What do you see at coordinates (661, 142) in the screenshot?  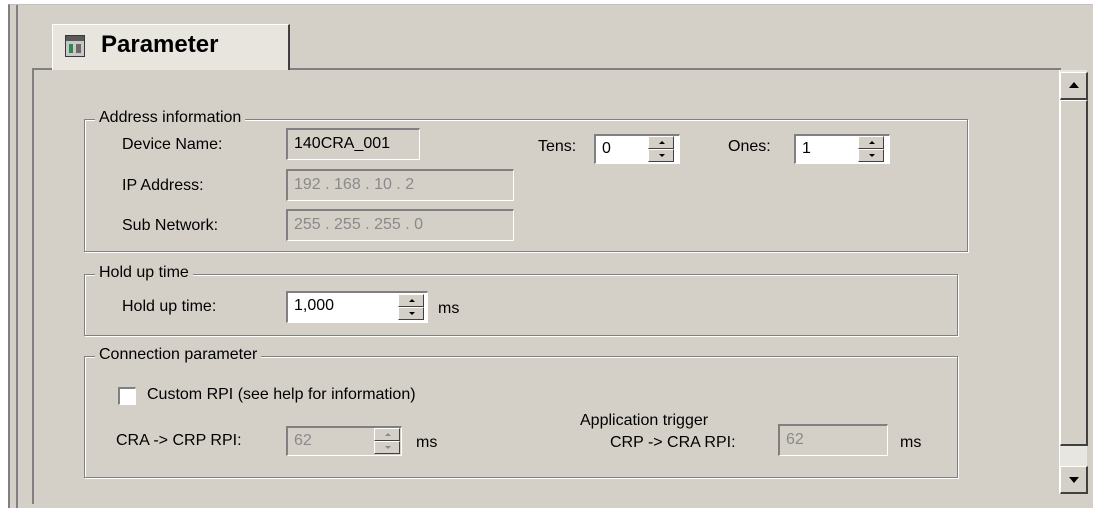 I see `tens-up-arrow-icon` at bounding box center [661, 142].